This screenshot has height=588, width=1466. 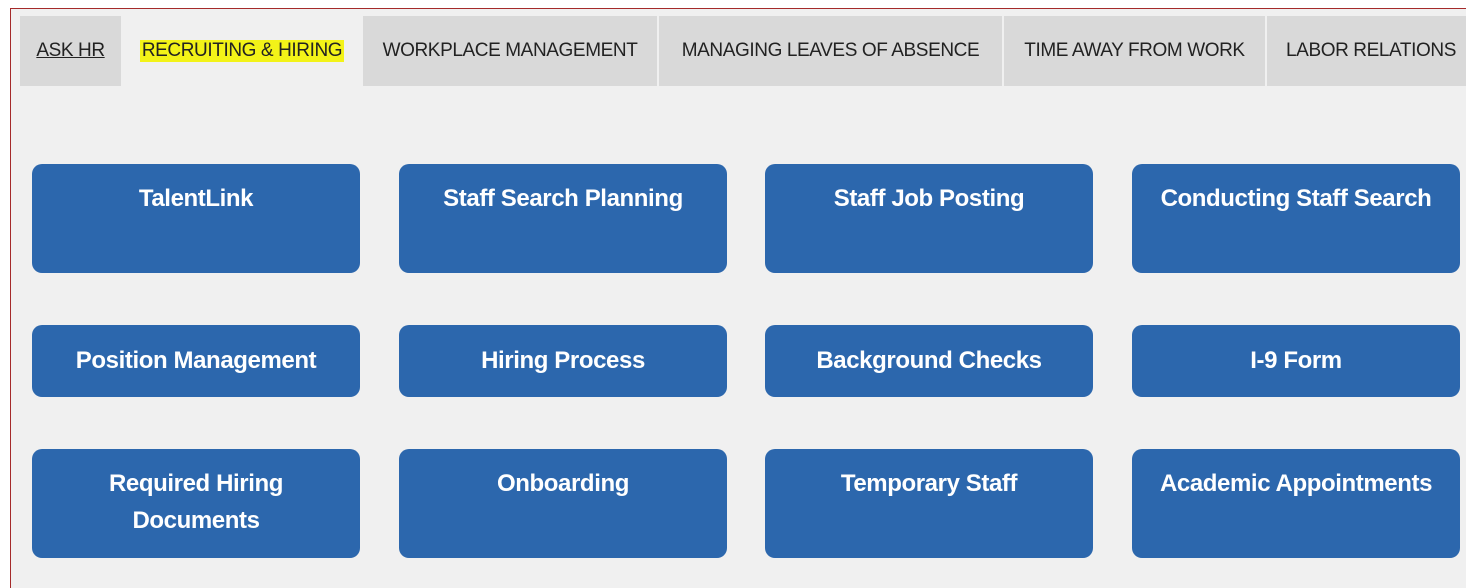 I want to click on talentlink-button: TalentLink, so click(x=196, y=218).